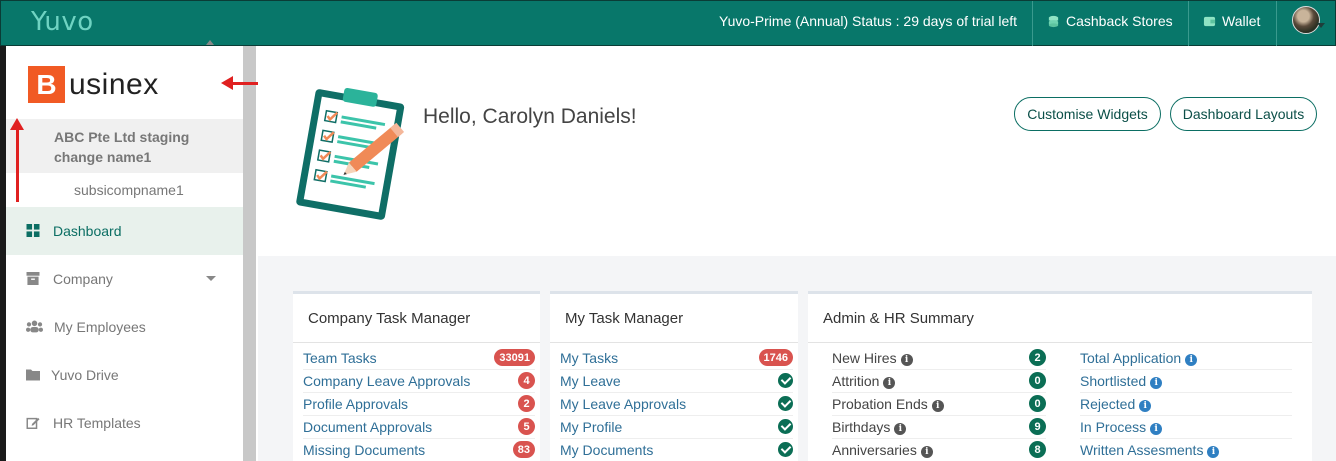  What do you see at coordinates (530, 116) in the screenshot?
I see `greeting-text: Hello, Carolyn Daniels!` at bounding box center [530, 116].